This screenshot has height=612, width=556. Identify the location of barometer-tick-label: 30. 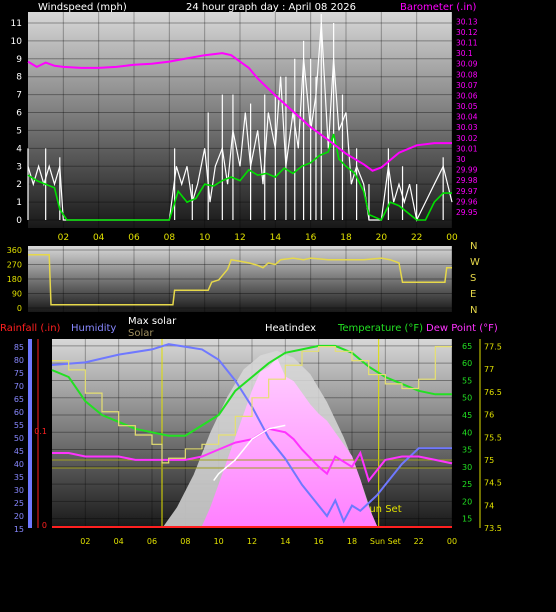
(461, 159).